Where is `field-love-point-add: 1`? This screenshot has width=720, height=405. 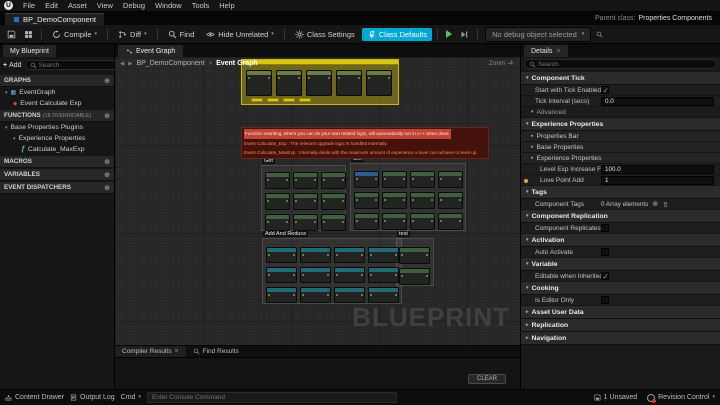 field-love-point-add: 1 is located at coordinates (657, 180).